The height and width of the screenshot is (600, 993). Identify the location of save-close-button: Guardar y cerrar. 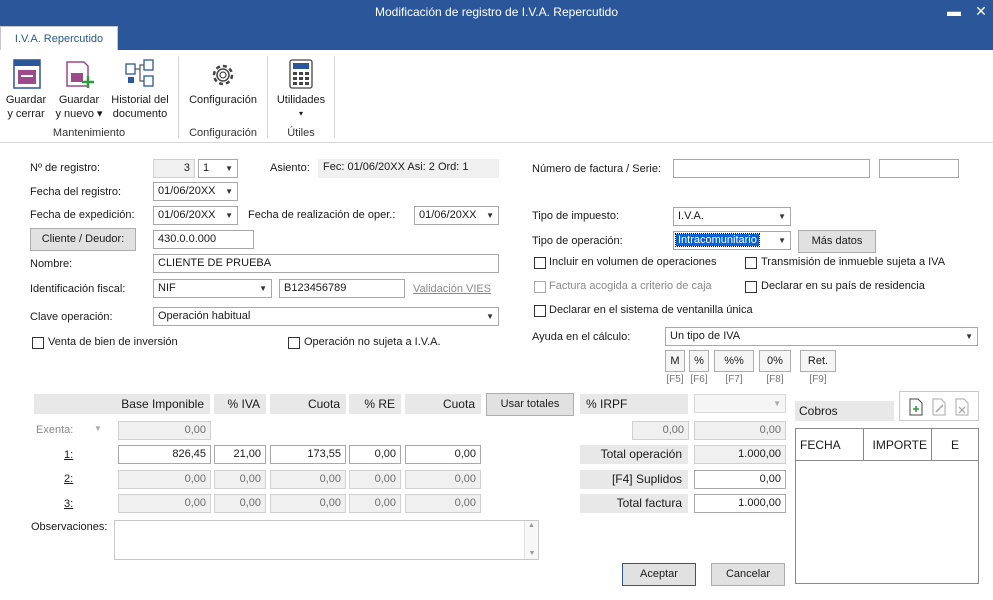
(26, 91).